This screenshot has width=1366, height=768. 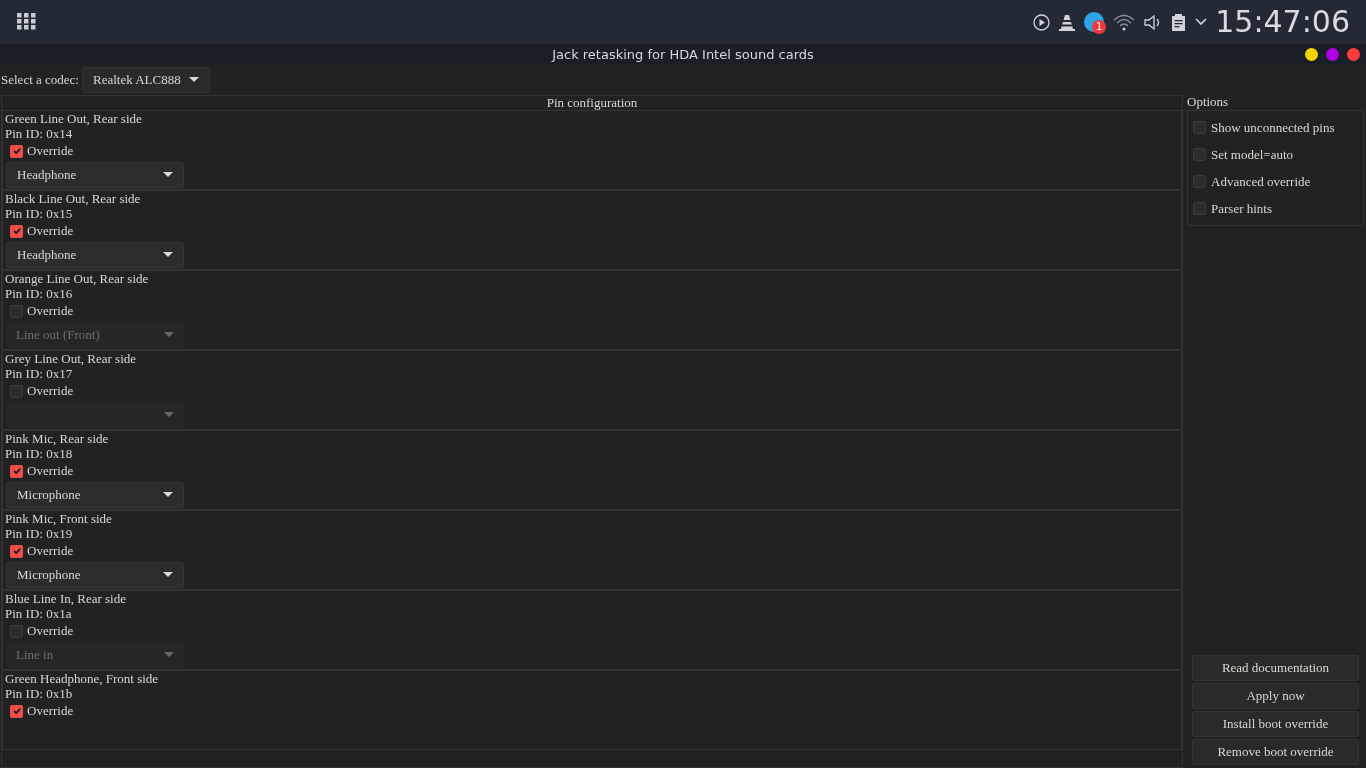 I want to click on pin-id: Pin ID: 0x16, so click(x=39, y=293).